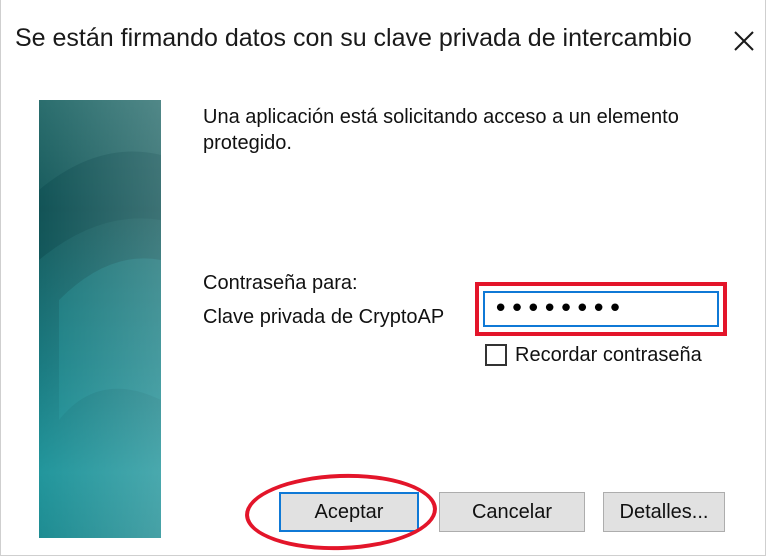 This screenshot has width=766, height=557. What do you see at coordinates (512, 512) in the screenshot?
I see `cancel-button: Cancelar` at bounding box center [512, 512].